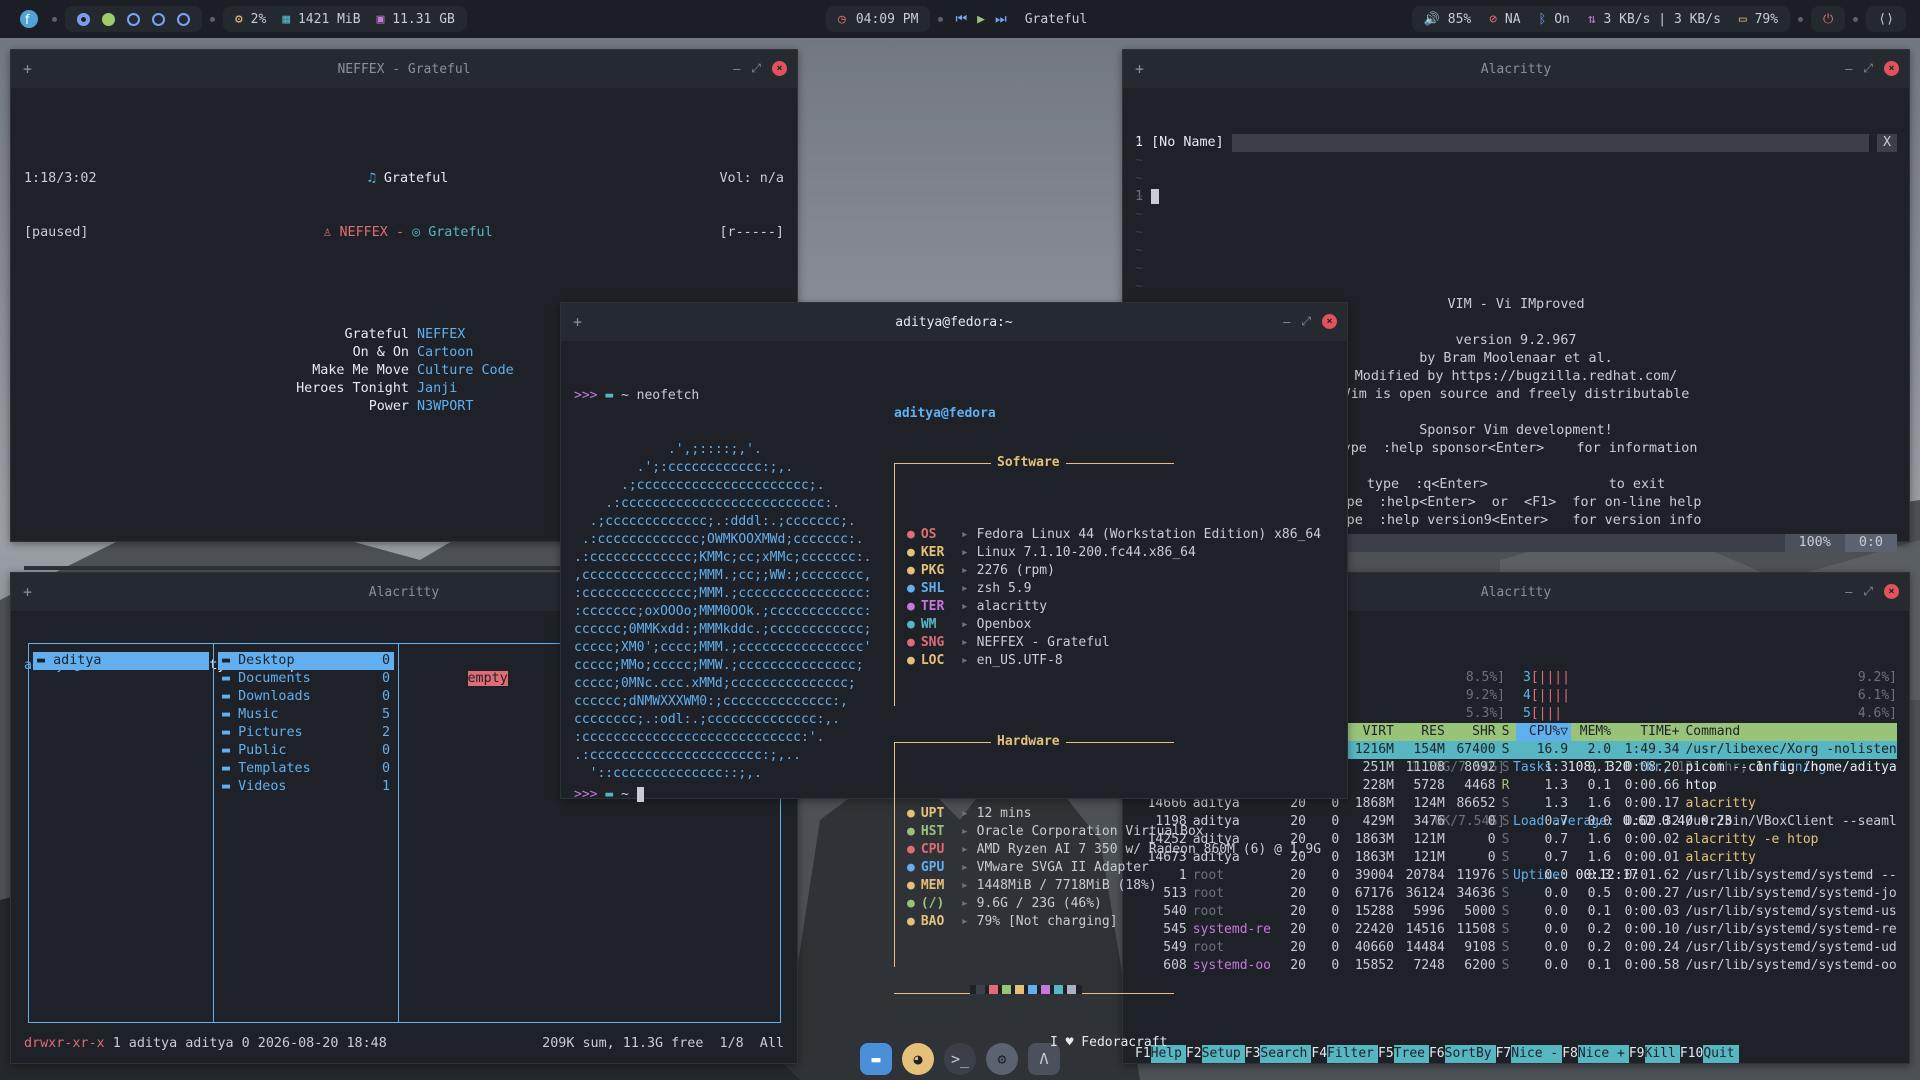 This screenshot has width=1920, height=1080. Describe the element at coordinates (306, 661) in the screenshot. I see `directory-entry: ▬ Desktop 0` at that location.